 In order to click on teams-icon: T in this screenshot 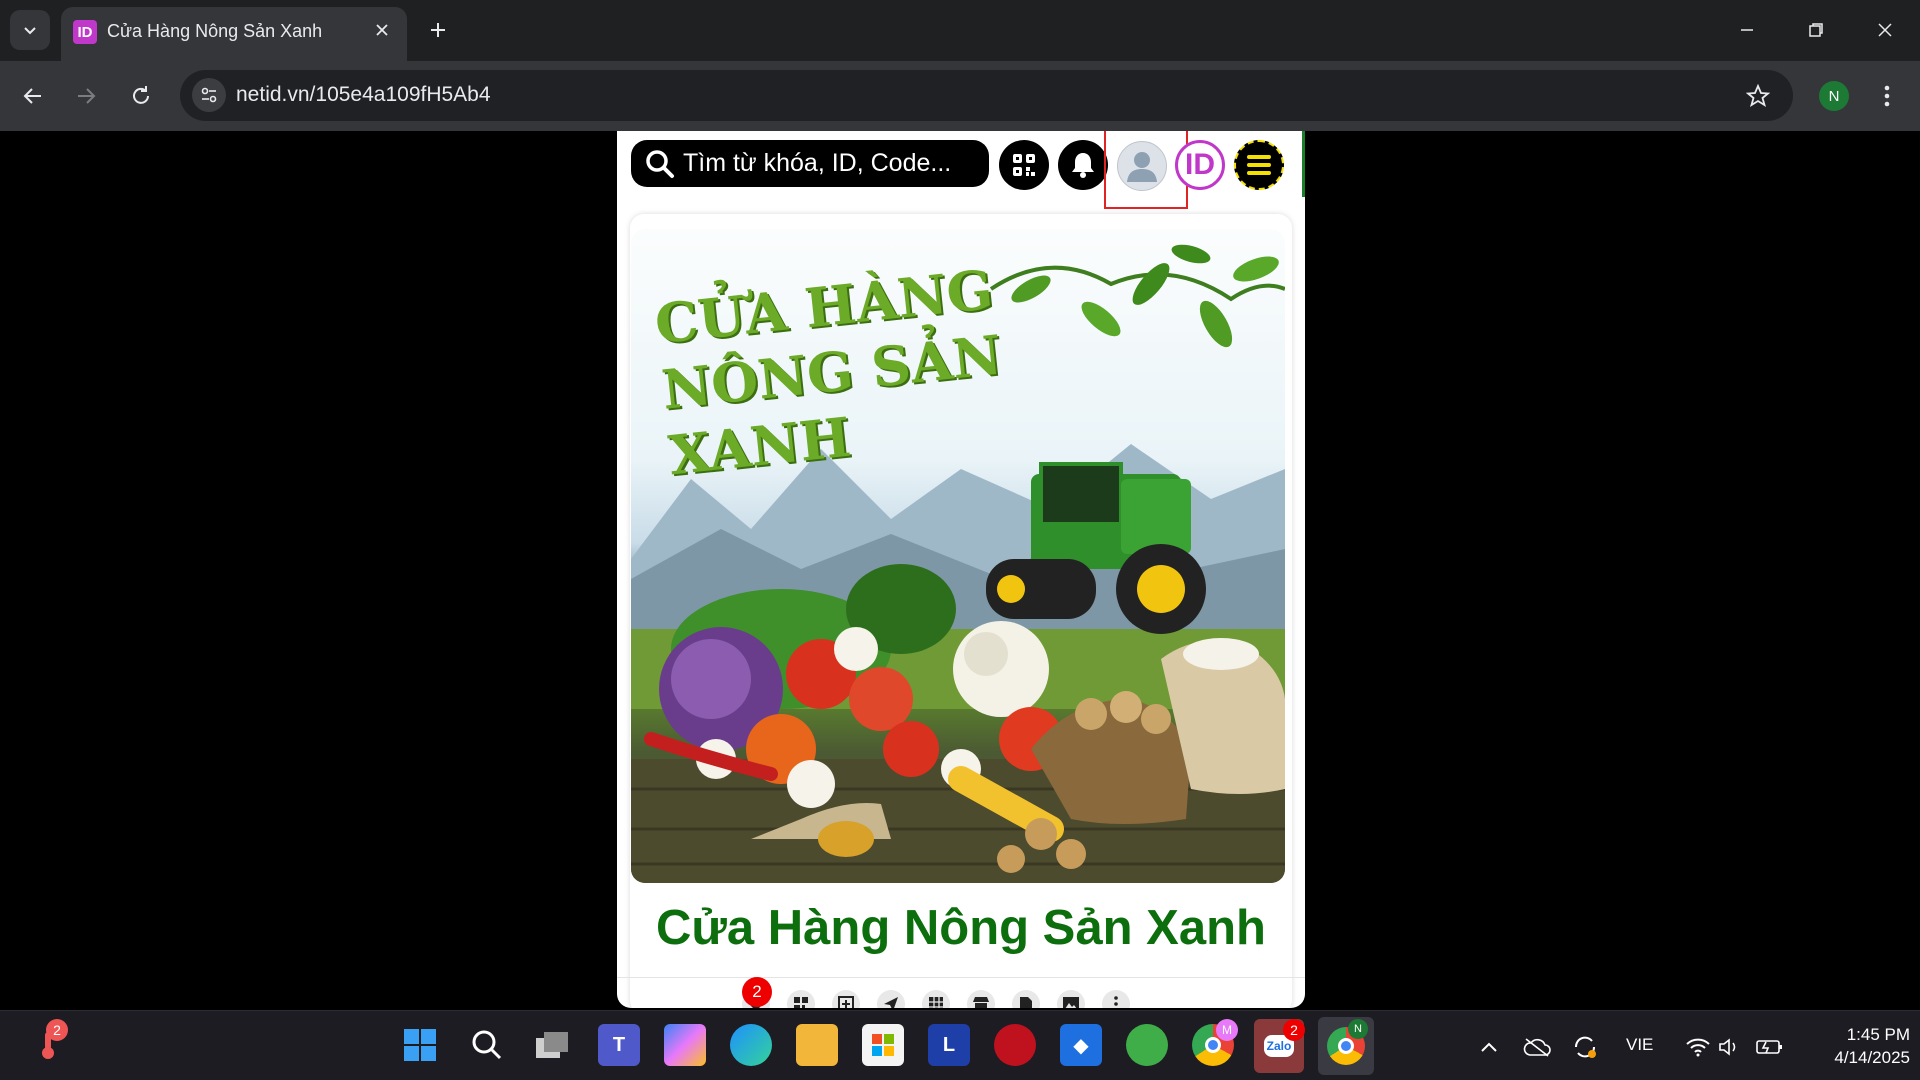, I will do `click(619, 1044)`.